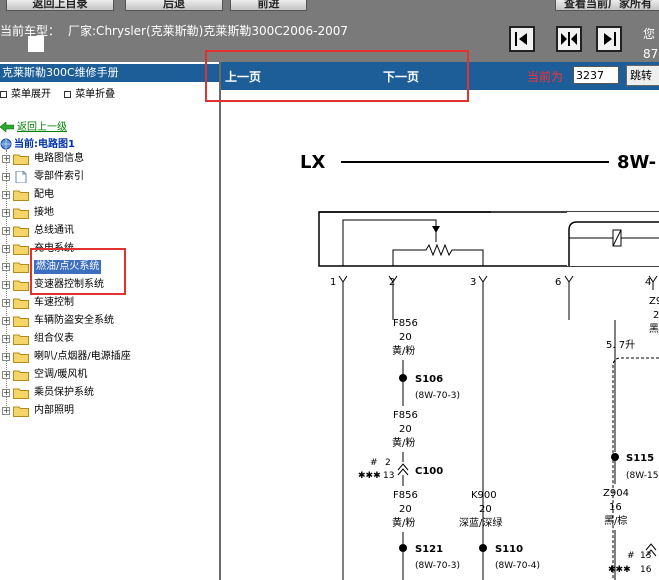 The width and height of the screenshot is (659, 580). Describe the element at coordinates (337, 76) in the screenshot. I see `highlight-box-page-nav` at that location.